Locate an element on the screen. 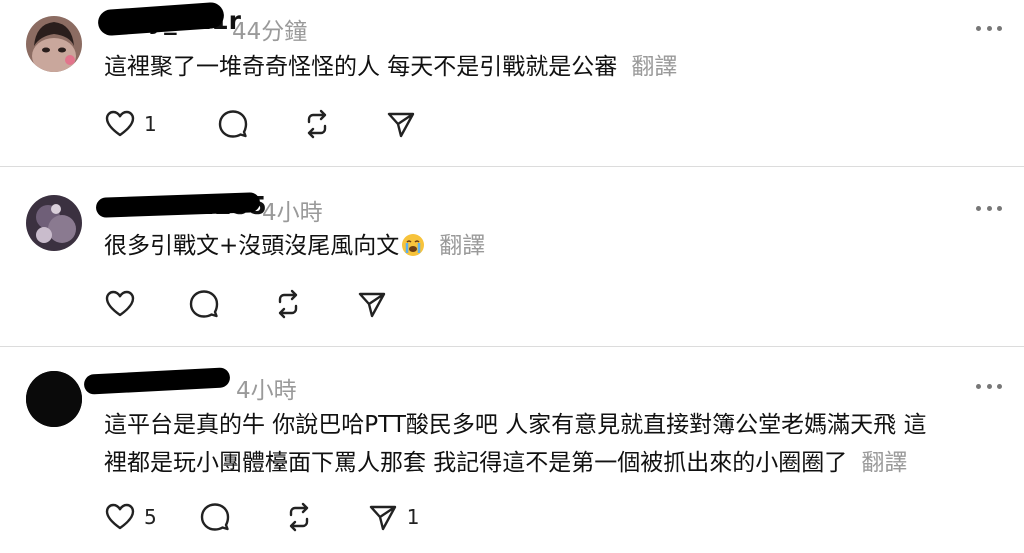 The height and width of the screenshot is (553, 1024). action-bar: 5 1 is located at coordinates (278, 517).